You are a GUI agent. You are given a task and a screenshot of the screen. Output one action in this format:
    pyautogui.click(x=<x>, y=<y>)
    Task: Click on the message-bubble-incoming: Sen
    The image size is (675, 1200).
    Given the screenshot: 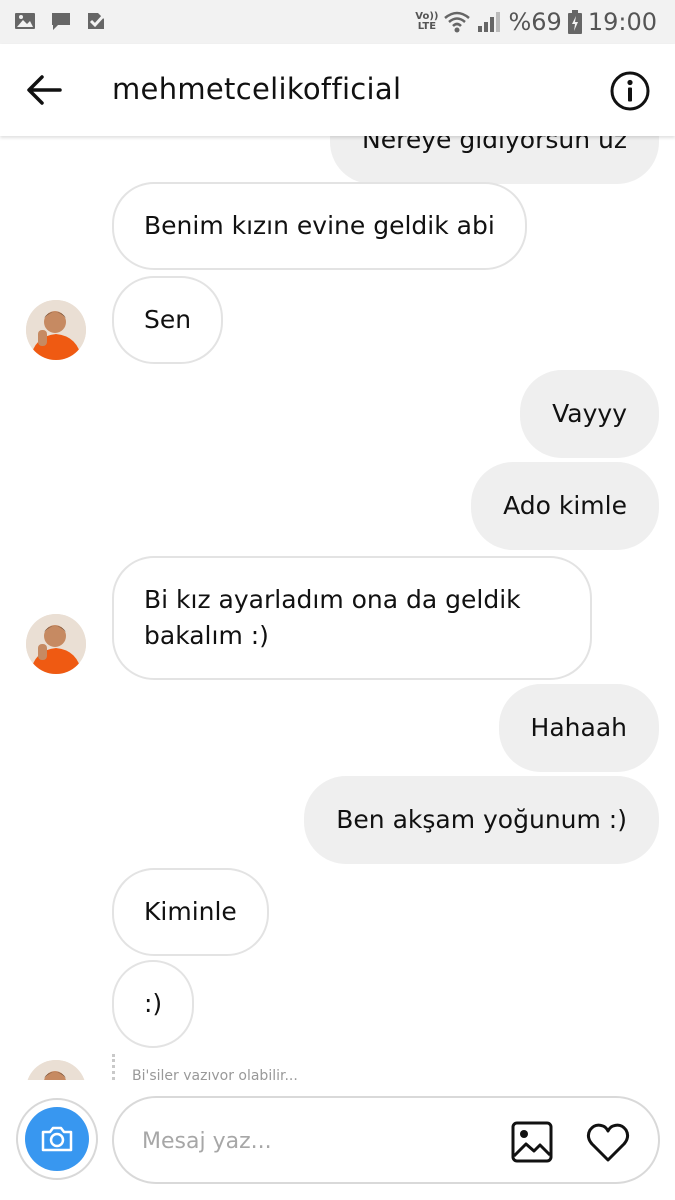 What is the action you would take?
    pyautogui.click(x=168, y=320)
    